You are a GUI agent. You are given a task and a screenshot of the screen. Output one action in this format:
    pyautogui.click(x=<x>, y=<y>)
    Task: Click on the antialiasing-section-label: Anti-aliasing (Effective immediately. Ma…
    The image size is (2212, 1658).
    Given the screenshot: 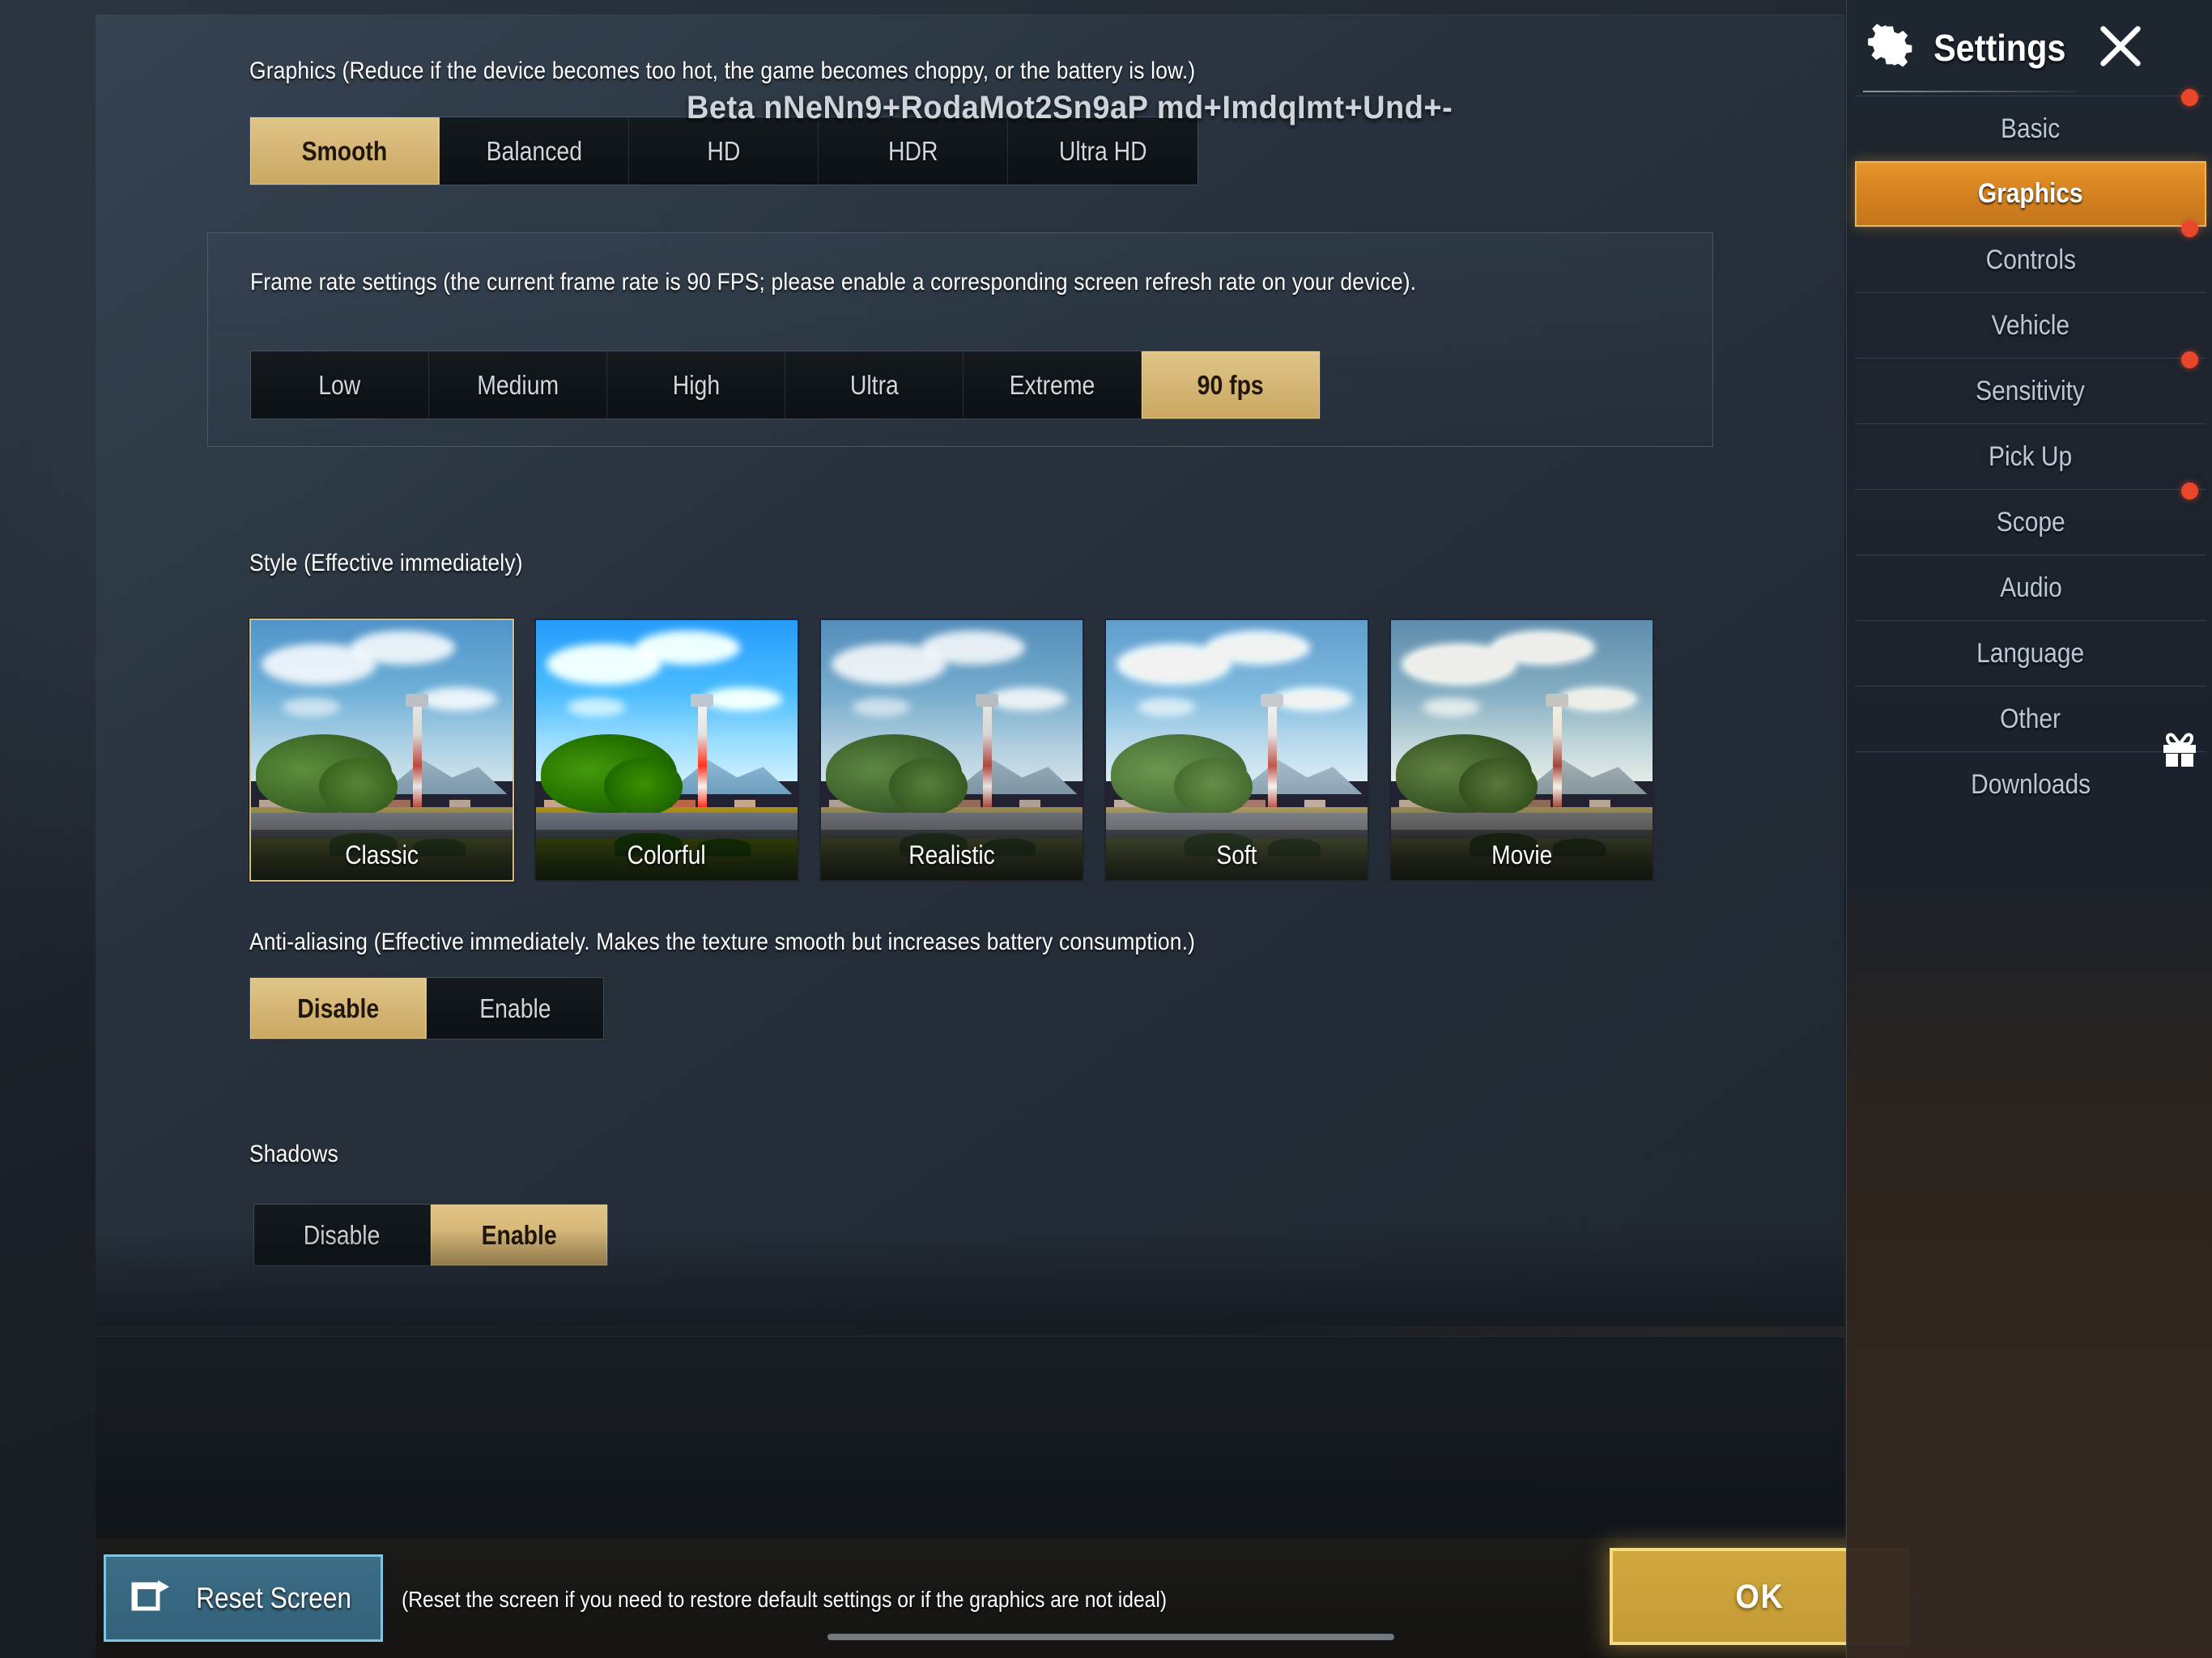 What is the action you would take?
    pyautogui.click(x=723, y=942)
    